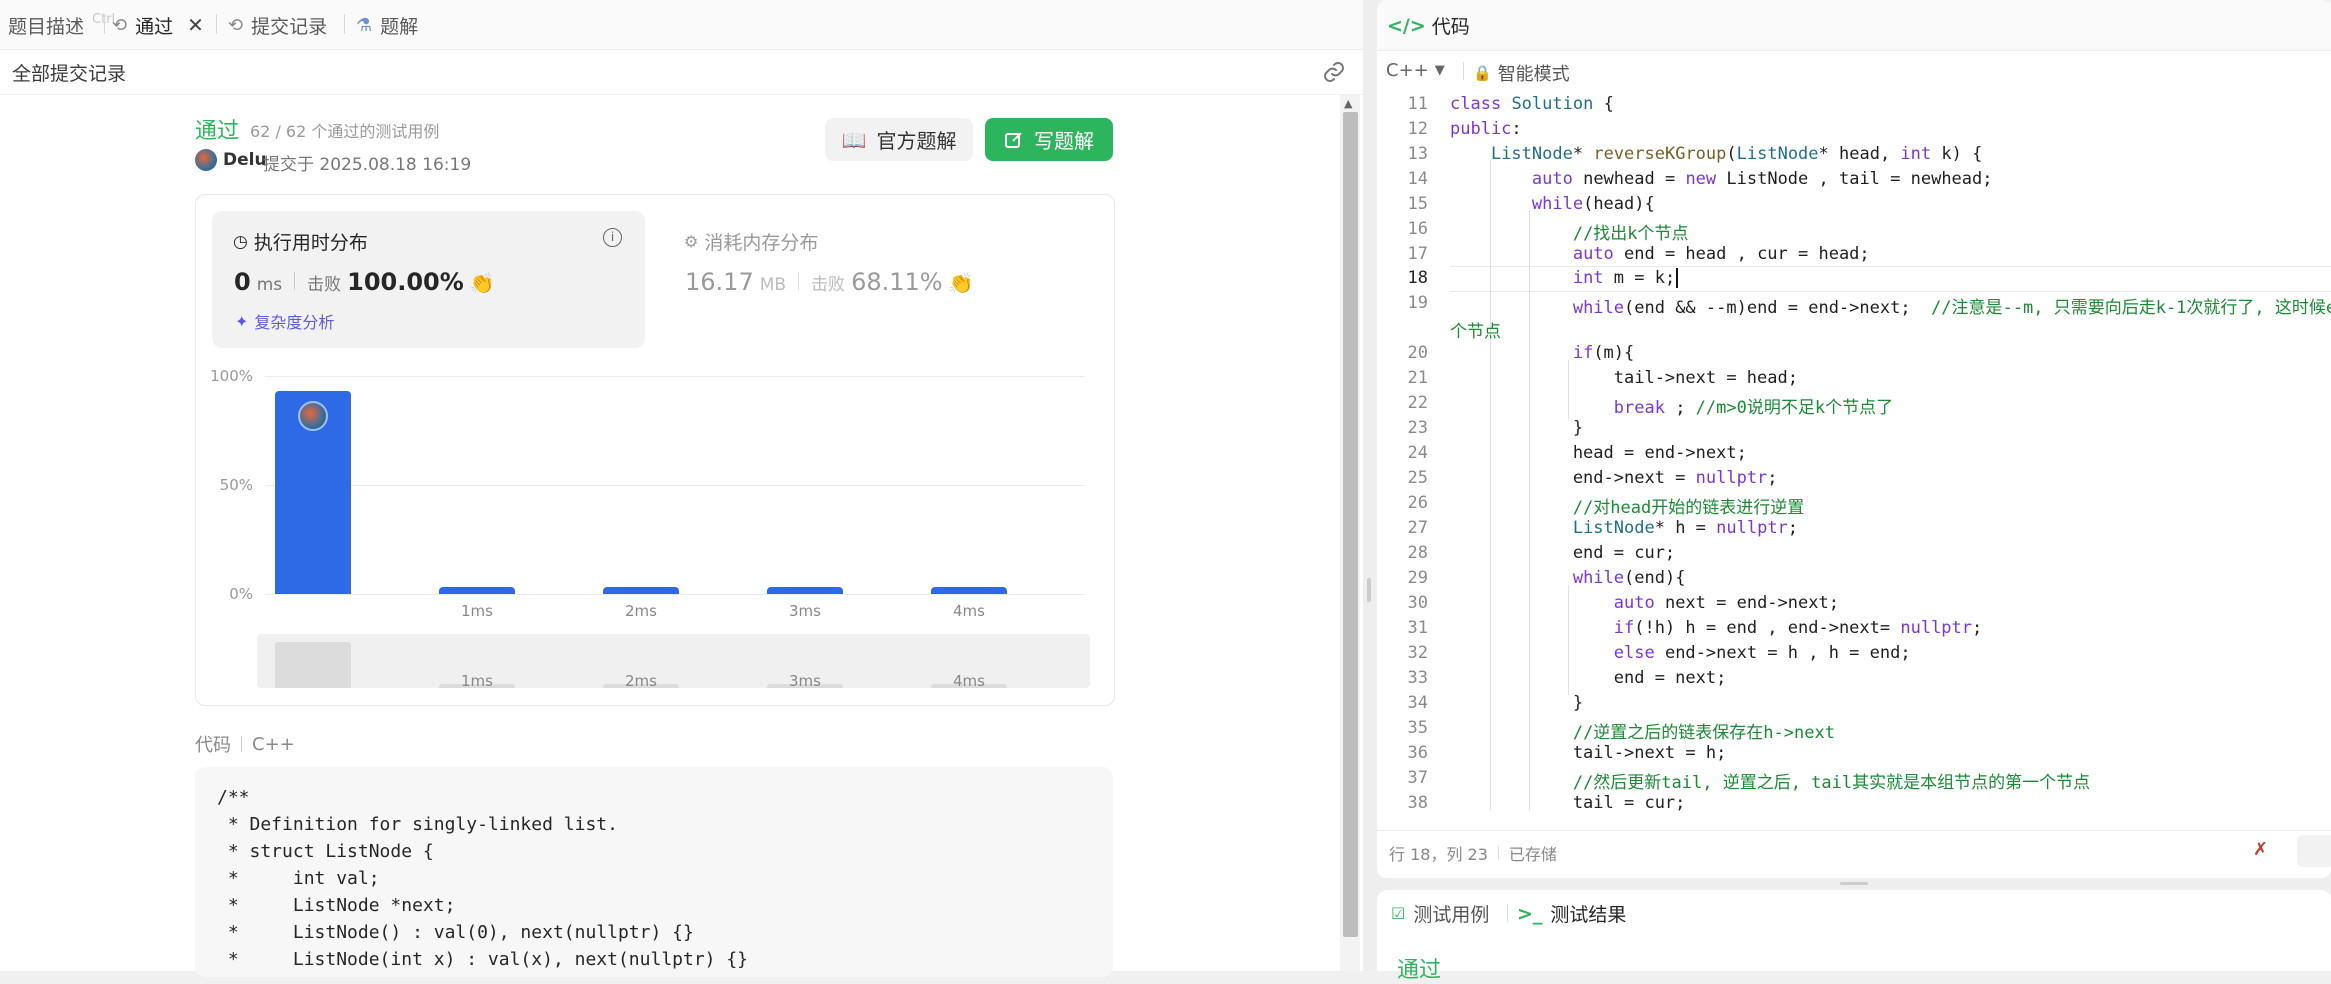 This screenshot has width=2331, height=984. I want to click on chart-x-tick: 1ms, so click(477, 611).